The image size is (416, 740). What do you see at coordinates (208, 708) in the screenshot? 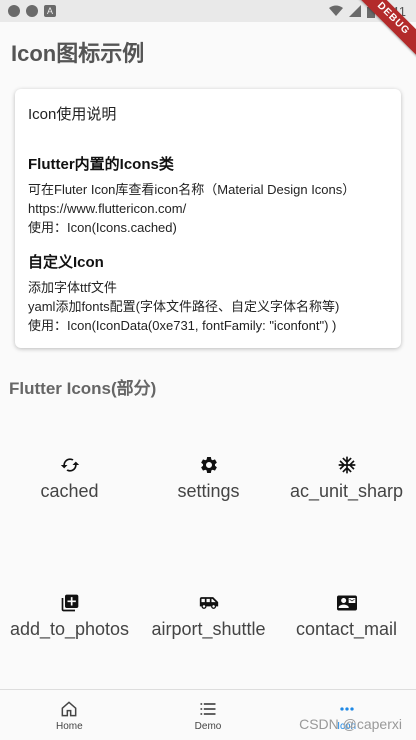
I see `list-icon` at bounding box center [208, 708].